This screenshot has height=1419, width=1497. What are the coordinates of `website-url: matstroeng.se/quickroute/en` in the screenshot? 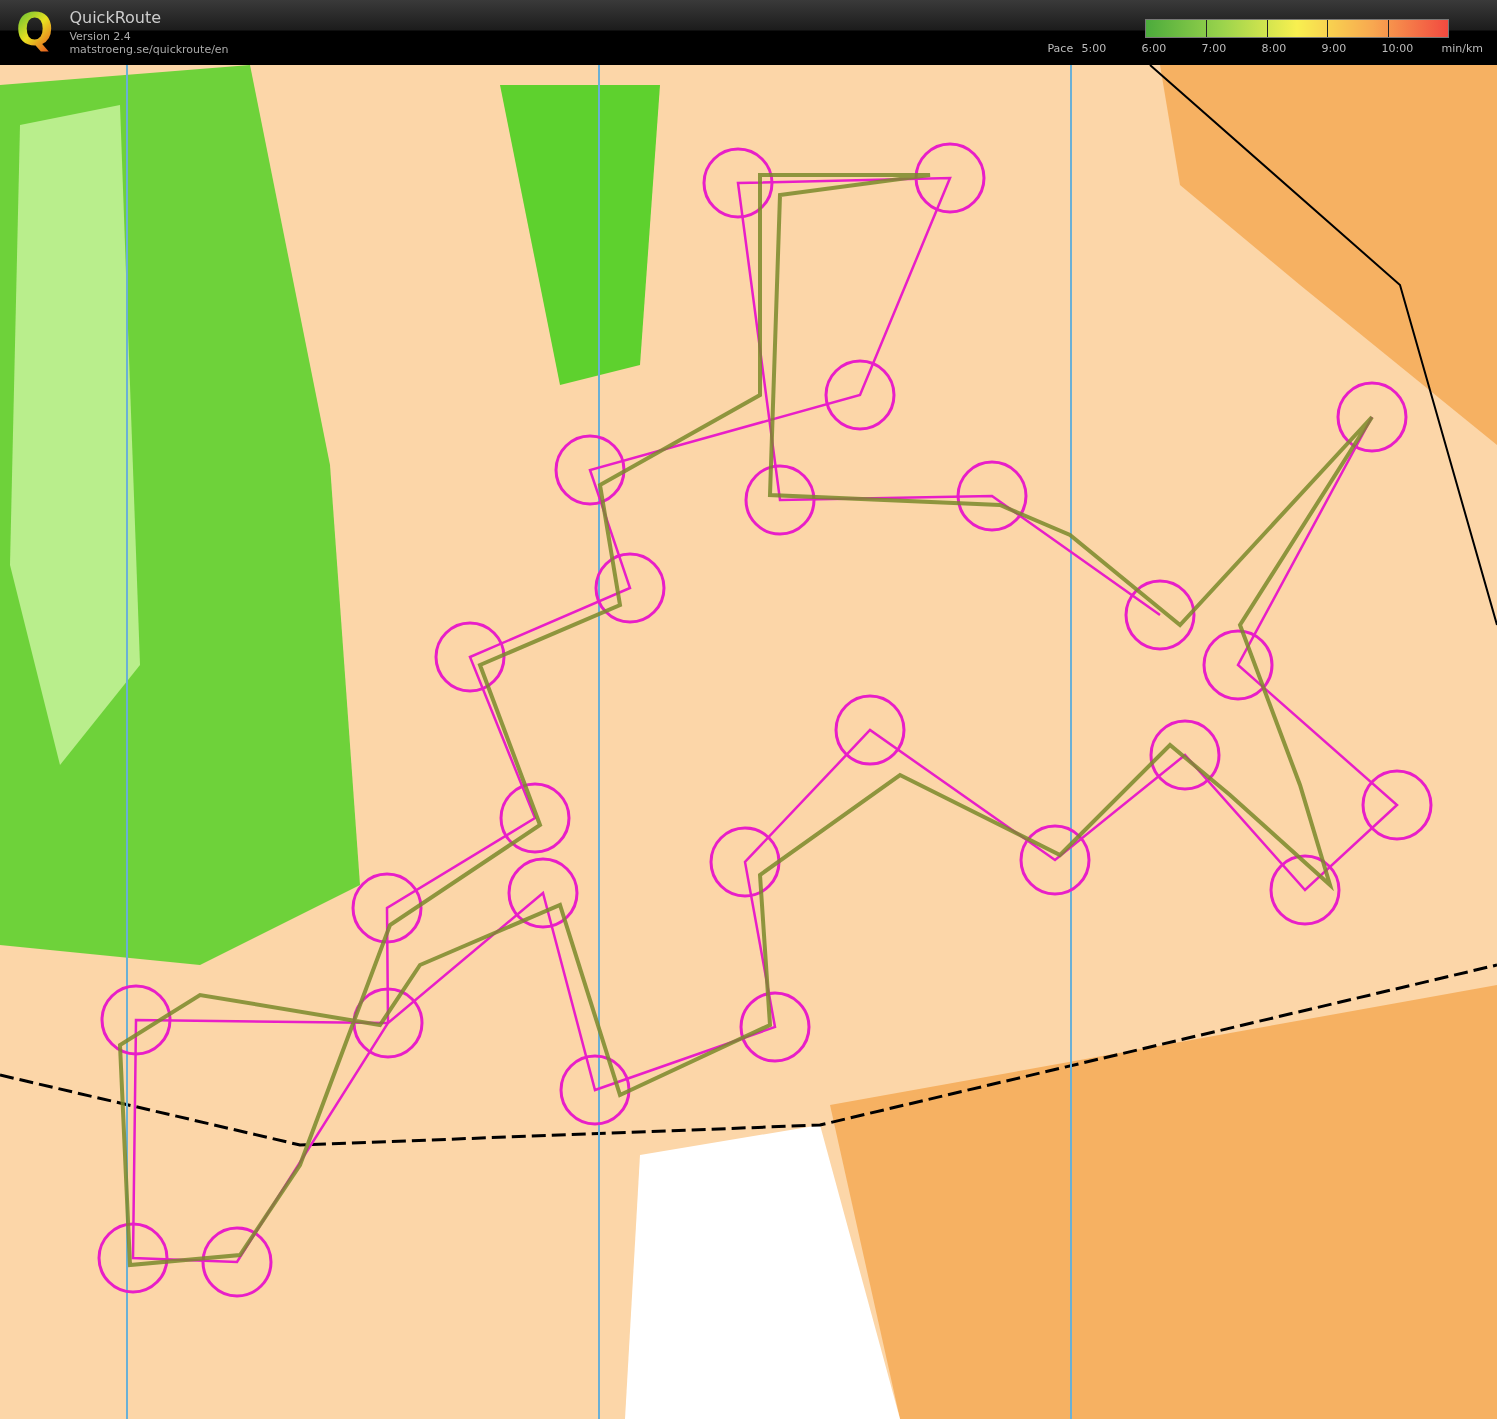 It's located at (149, 49).